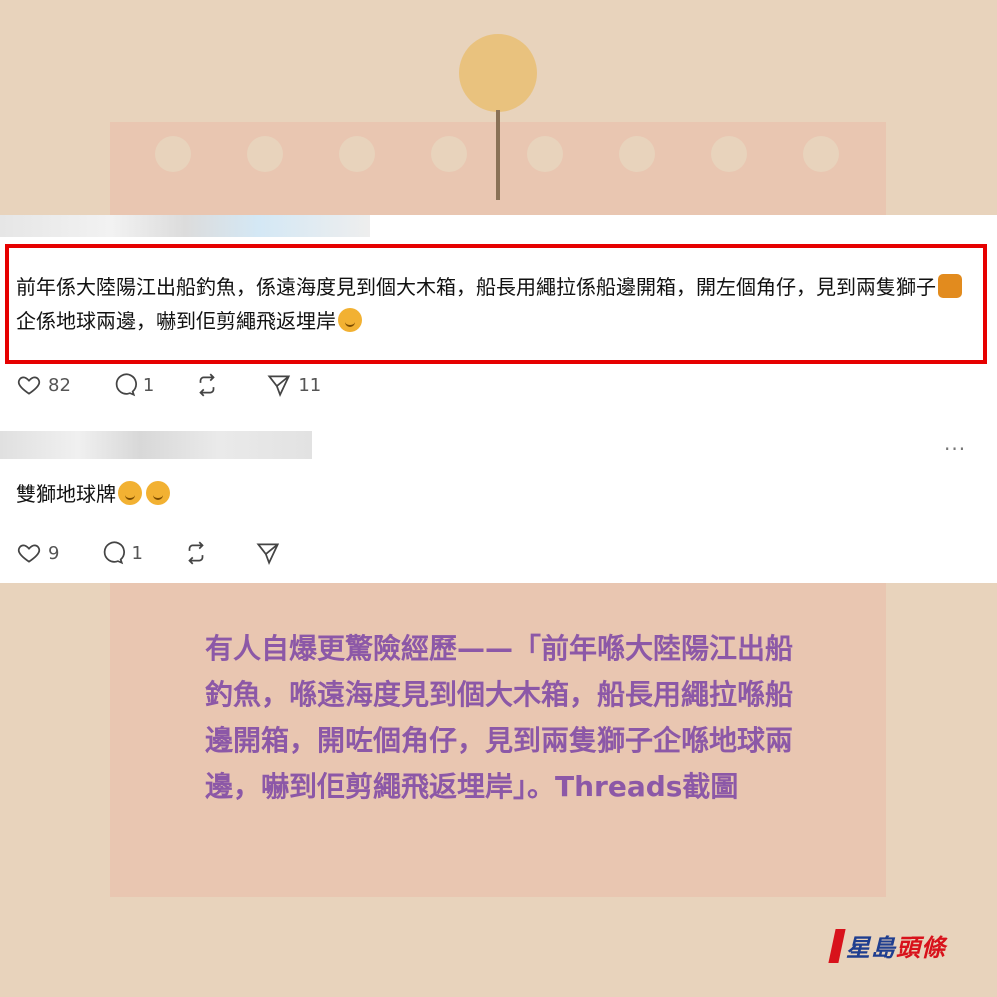 The height and width of the screenshot is (997, 997). What do you see at coordinates (176, 321) in the screenshot?
I see `post1-text-b: 企係地球兩邊，嚇到佢剪繩飛返埋岸` at bounding box center [176, 321].